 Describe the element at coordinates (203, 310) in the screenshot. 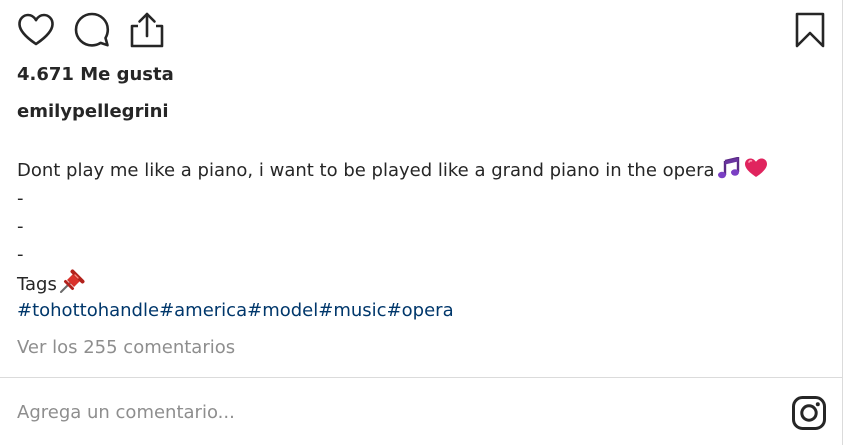

I see `hashtag-link: #america` at that location.